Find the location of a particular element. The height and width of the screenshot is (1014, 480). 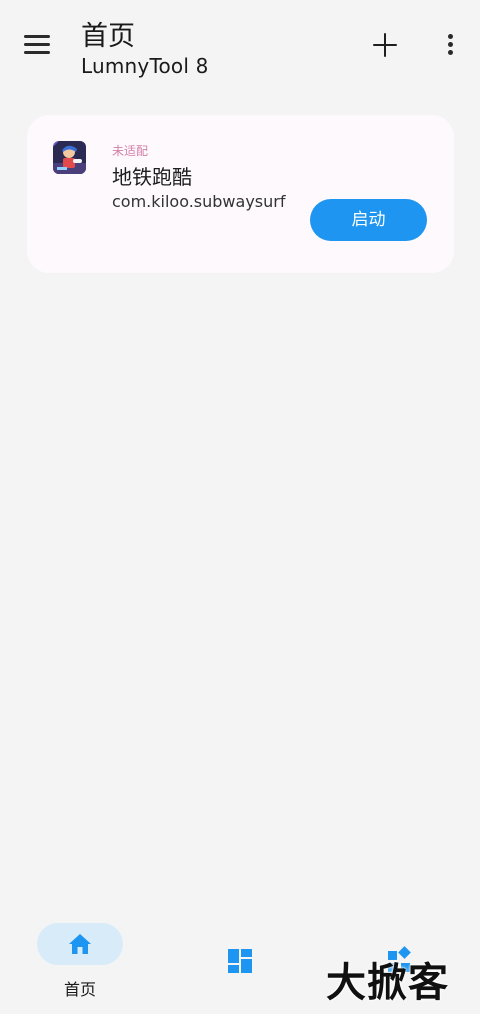

page-title: 首页 is located at coordinates (108, 36).